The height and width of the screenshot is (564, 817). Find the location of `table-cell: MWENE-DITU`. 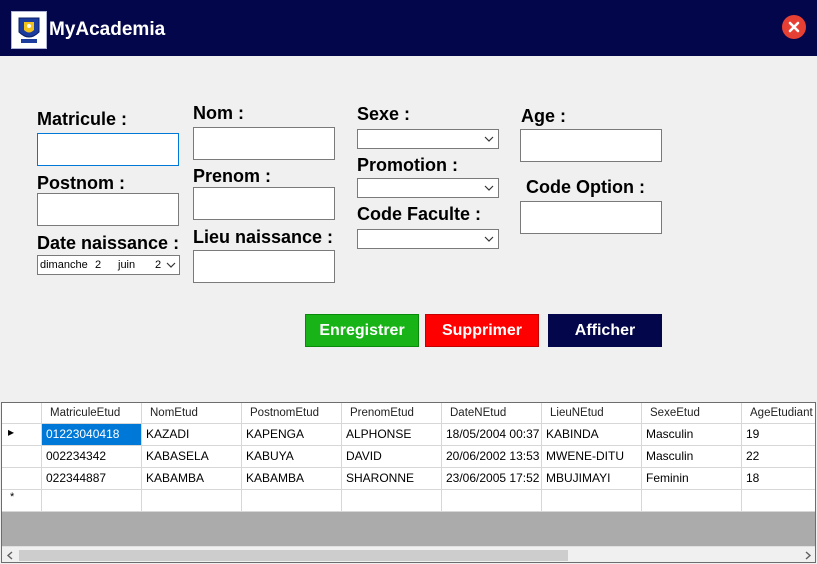

table-cell: MWENE-DITU is located at coordinates (592, 457).